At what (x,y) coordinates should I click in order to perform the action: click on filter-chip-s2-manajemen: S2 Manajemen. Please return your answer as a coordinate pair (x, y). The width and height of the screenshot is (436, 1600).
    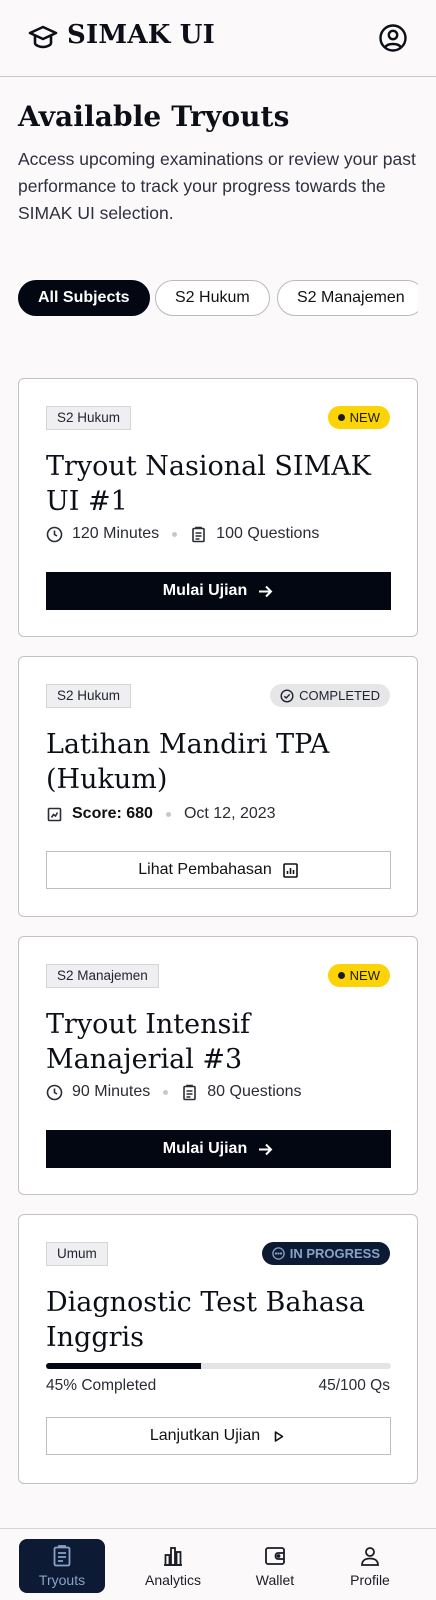
    Looking at the image, I should click on (347, 298).